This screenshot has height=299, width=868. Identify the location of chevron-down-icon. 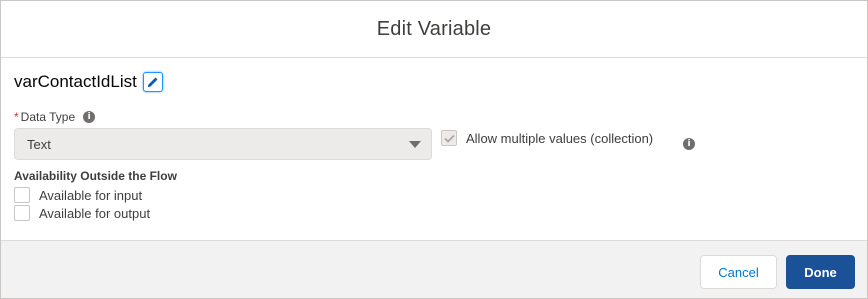
(415, 144).